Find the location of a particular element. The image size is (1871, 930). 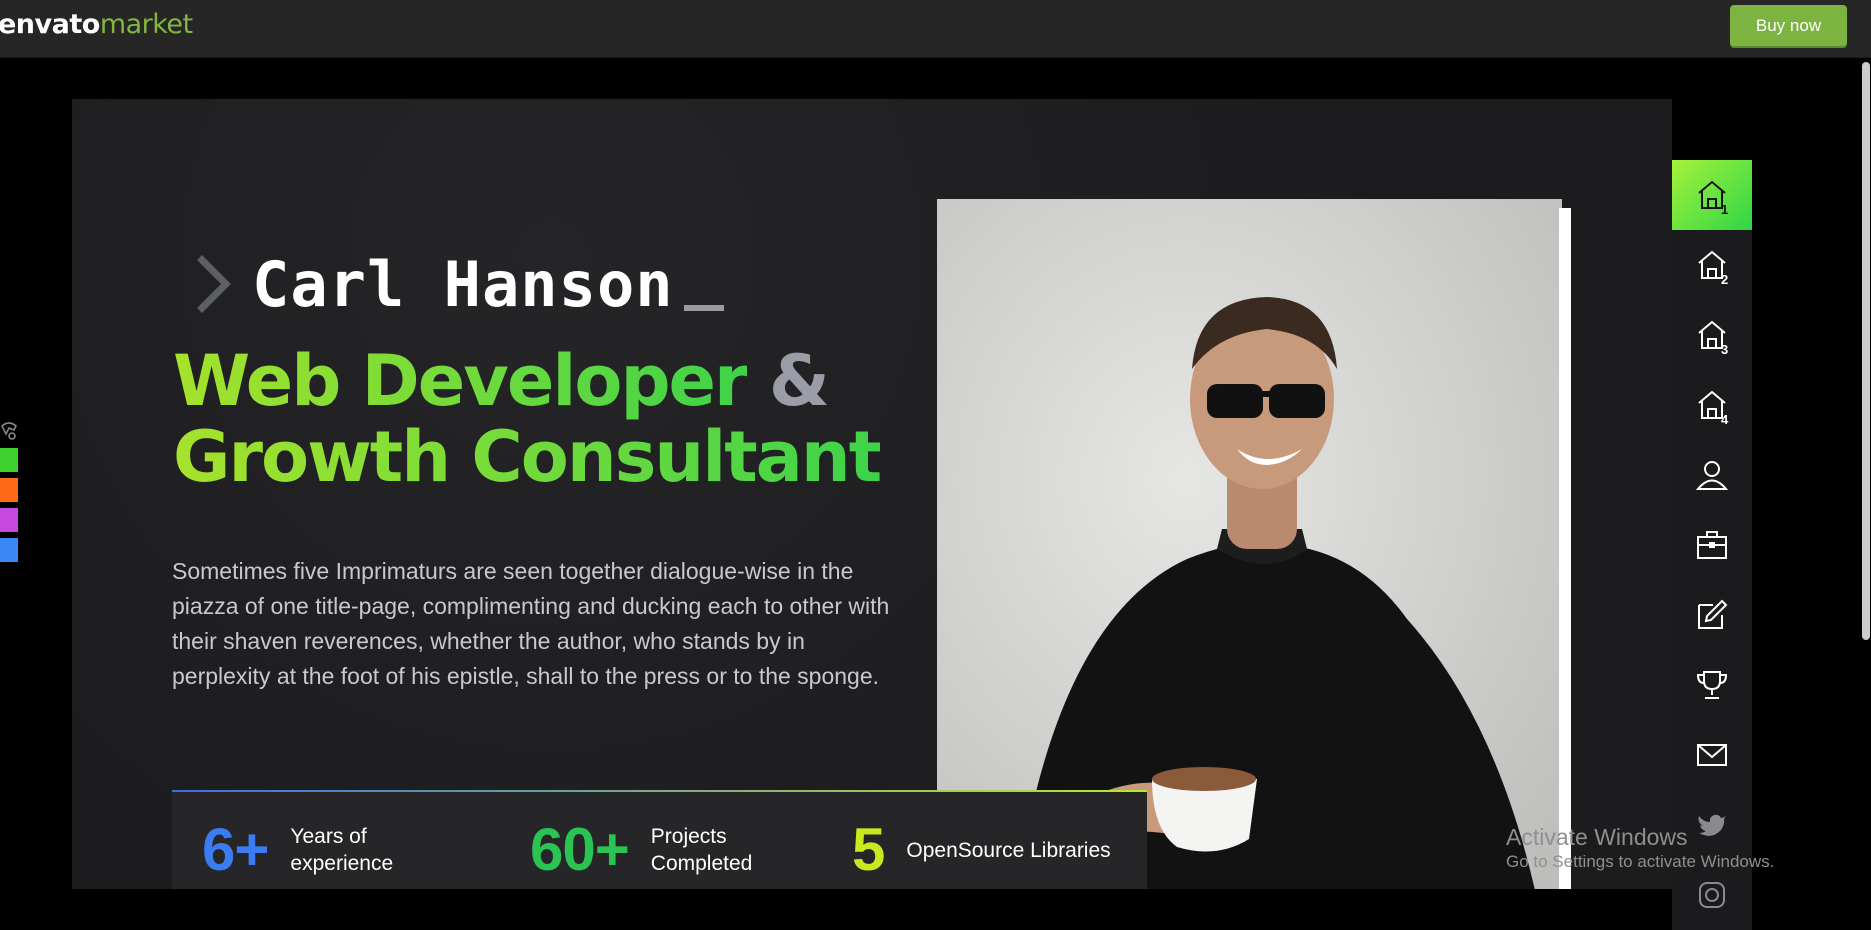

briefcase-icon is located at coordinates (1712, 545).